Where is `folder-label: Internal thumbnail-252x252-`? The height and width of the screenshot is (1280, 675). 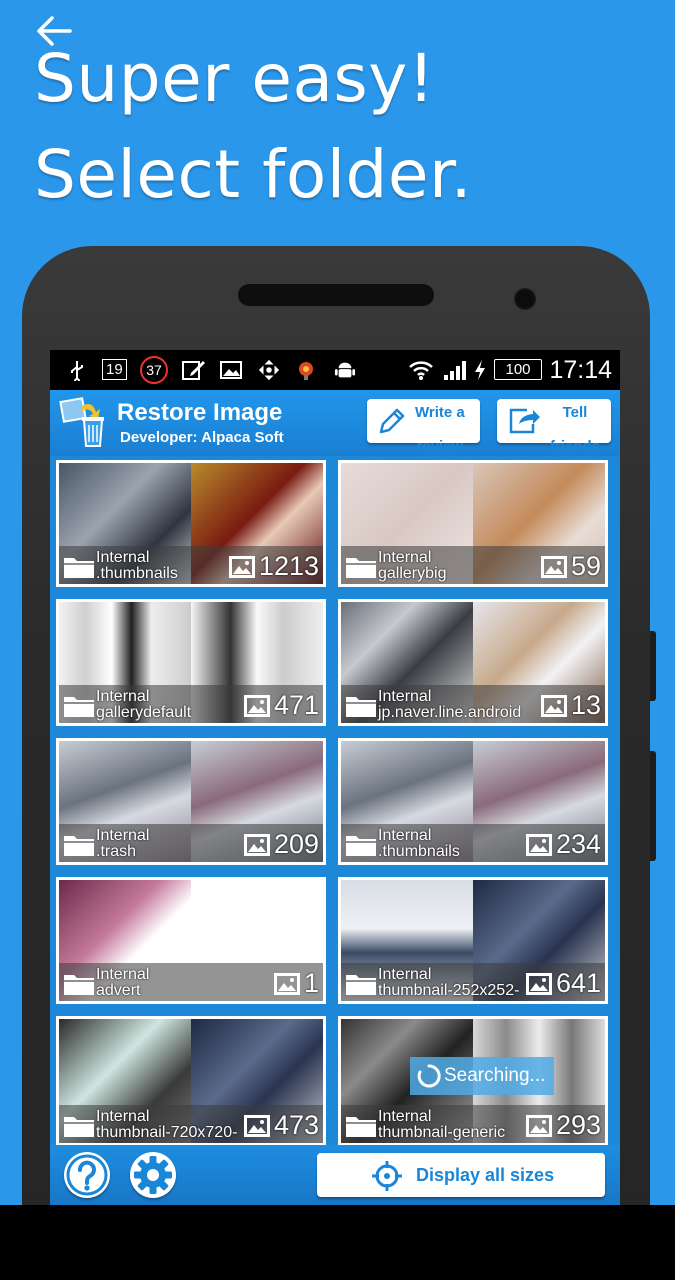
folder-label: Internal thumbnail-252x252- is located at coordinates (448, 983).